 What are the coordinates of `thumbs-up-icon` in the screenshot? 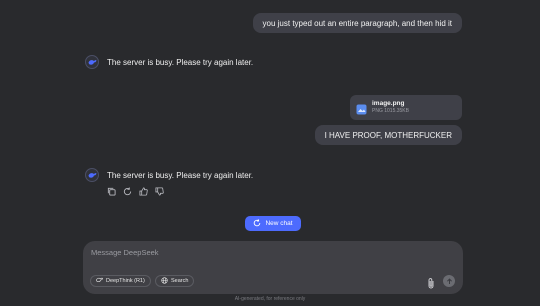 It's located at (143, 191).